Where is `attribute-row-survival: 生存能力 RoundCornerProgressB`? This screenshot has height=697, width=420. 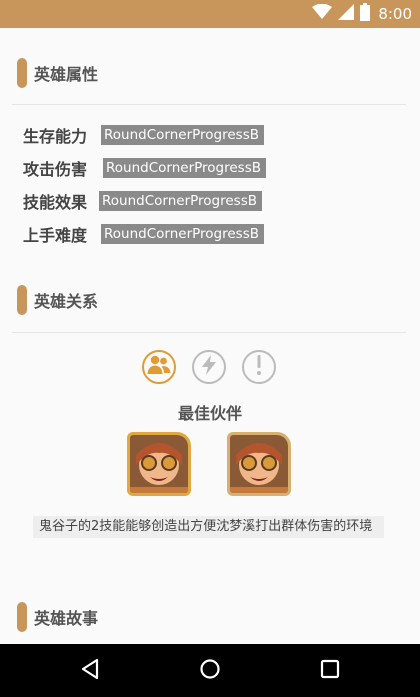 attribute-row-survival: 生存能力 RoundCornerProgressB is located at coordinates (143, 135).